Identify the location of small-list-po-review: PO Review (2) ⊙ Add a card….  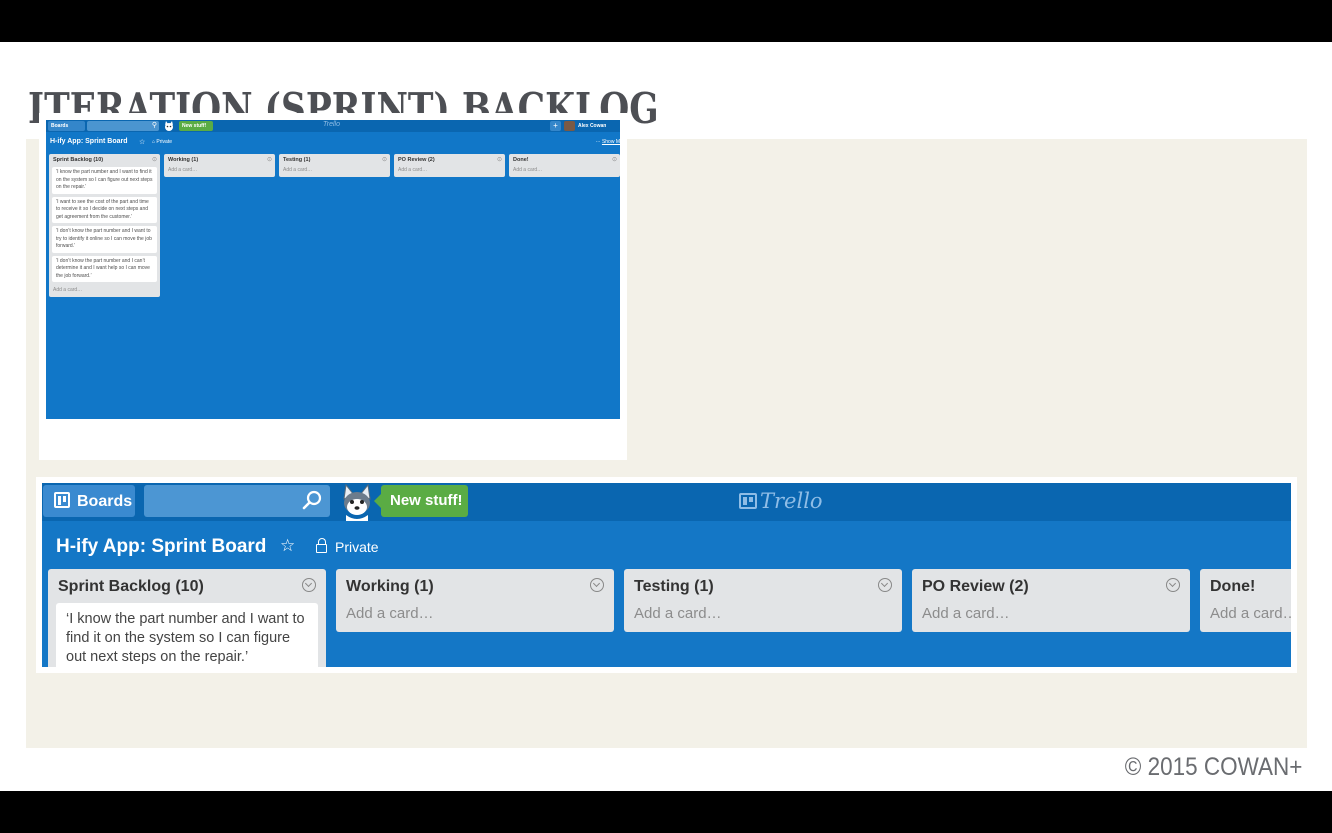
(449, 165).